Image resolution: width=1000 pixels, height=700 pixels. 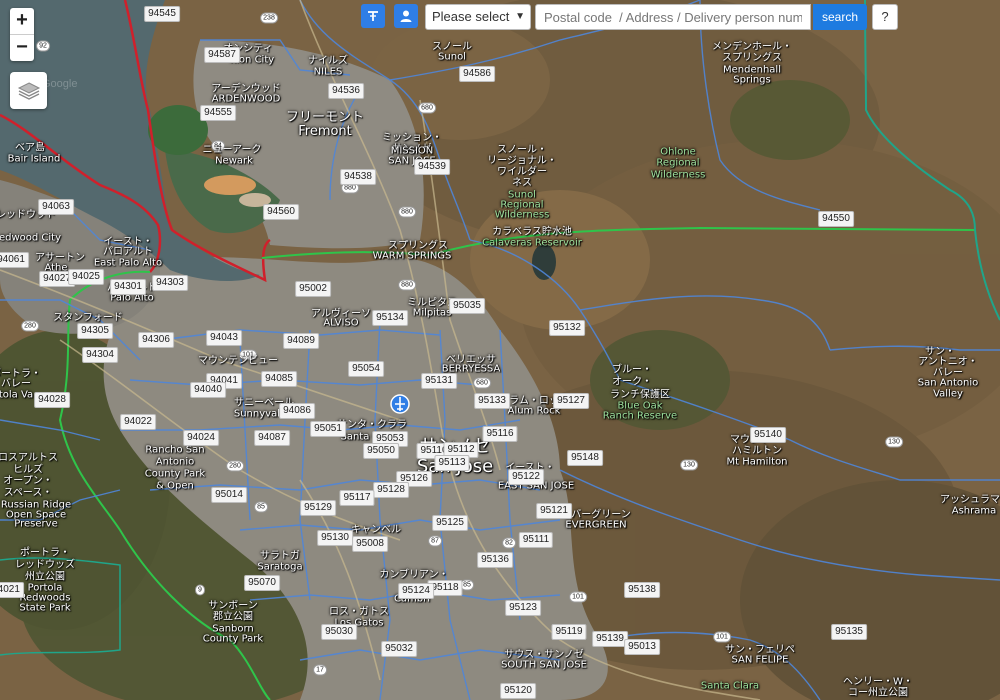 I want to click on place-label: Regional, so click(x=678, y=163).